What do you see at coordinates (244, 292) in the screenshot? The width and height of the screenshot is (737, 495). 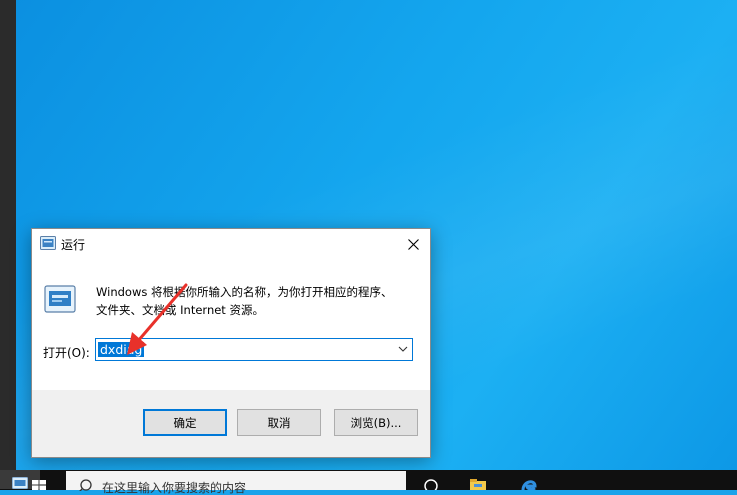 I see `description-line-1: Windows 将根据你所输入的名称，为你打开相应的程序、` at bounding box center [244, 292].